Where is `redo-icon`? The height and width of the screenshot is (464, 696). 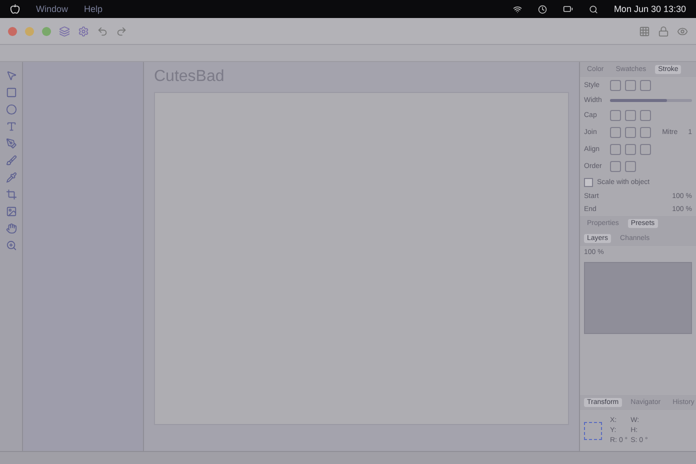 redo-icon is located at coordinates (121, 31).